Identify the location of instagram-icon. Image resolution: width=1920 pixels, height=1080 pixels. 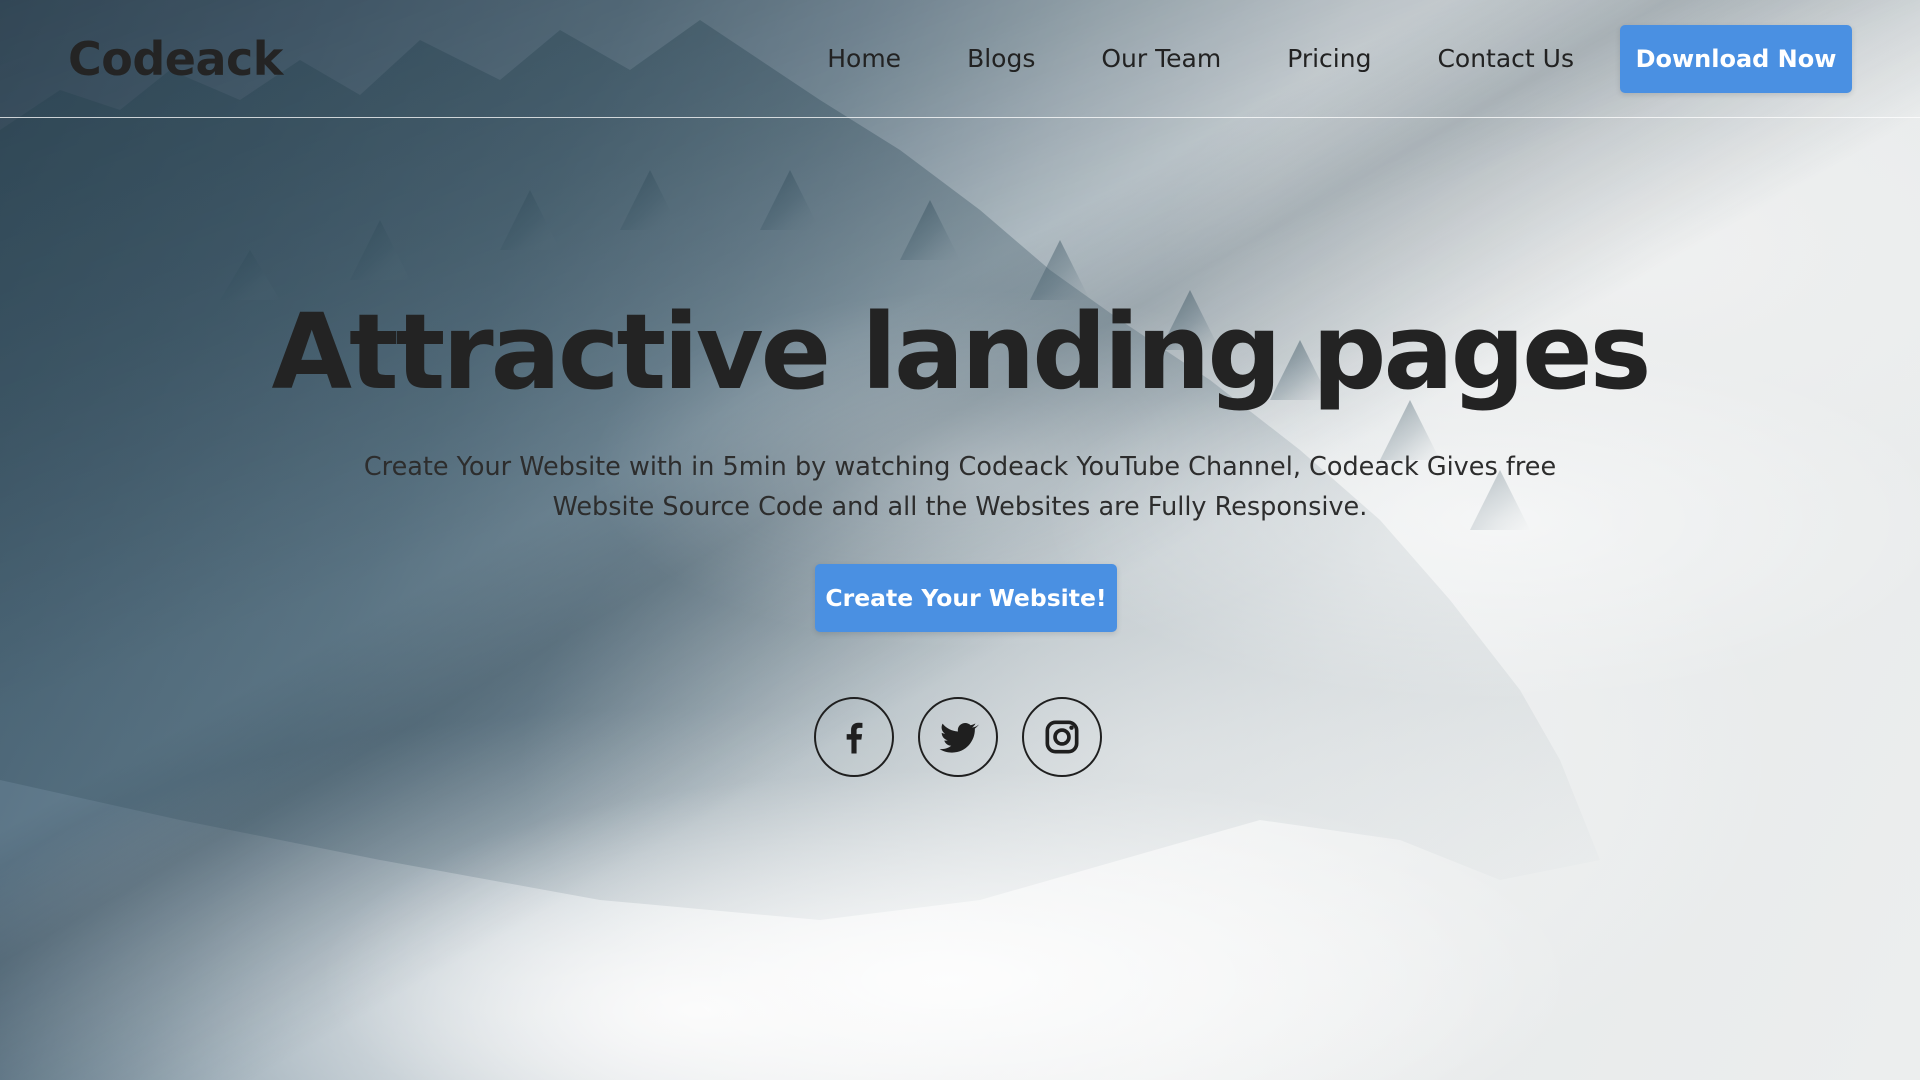
(1062, 737).